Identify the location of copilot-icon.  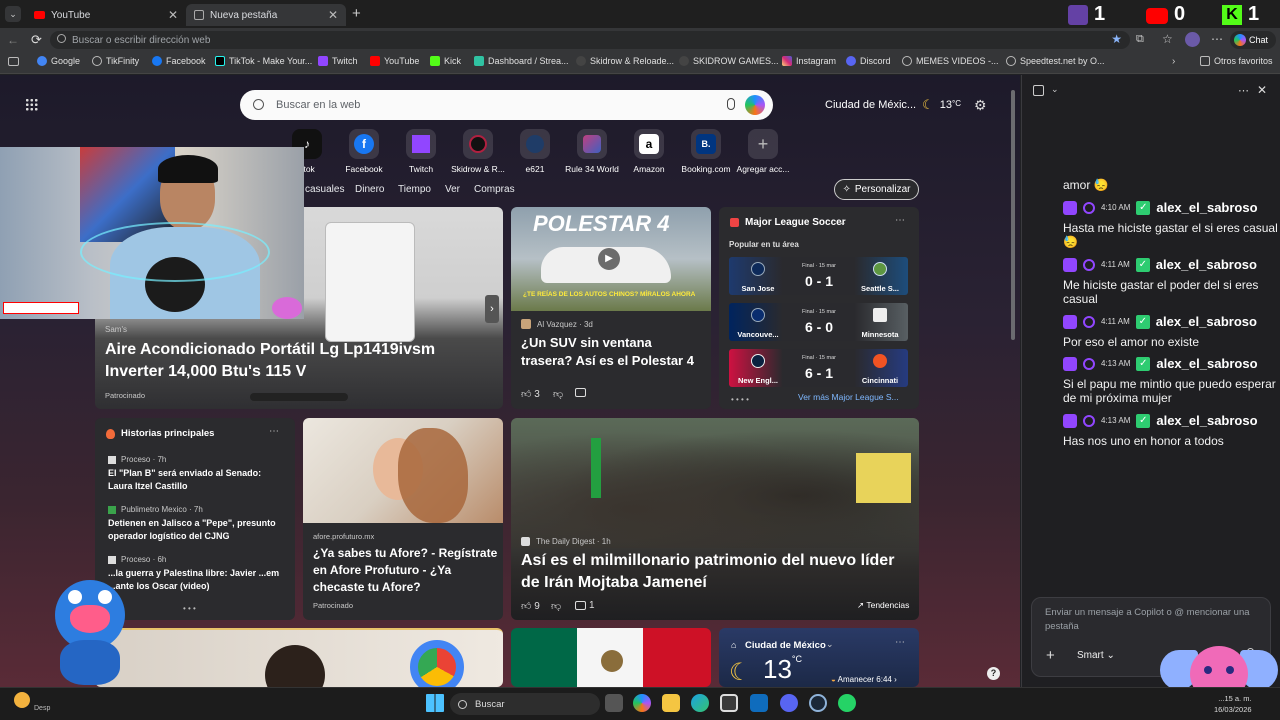
(755, 105).